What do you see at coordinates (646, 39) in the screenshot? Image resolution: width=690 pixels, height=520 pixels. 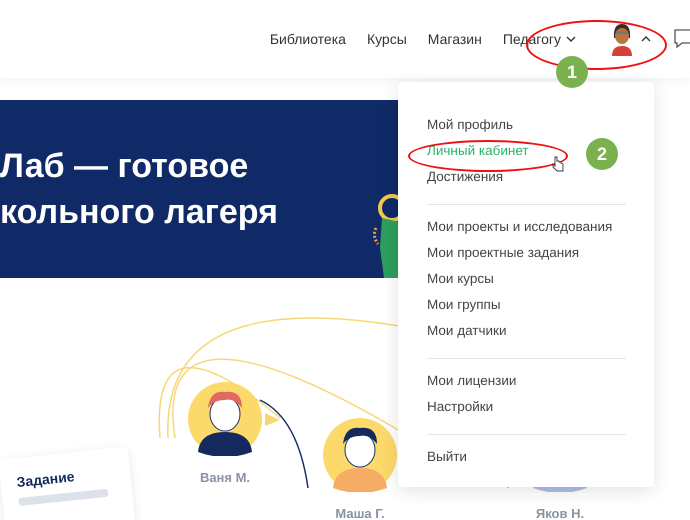 I see `chevron-up-icon` at bounding box center [646, 39].